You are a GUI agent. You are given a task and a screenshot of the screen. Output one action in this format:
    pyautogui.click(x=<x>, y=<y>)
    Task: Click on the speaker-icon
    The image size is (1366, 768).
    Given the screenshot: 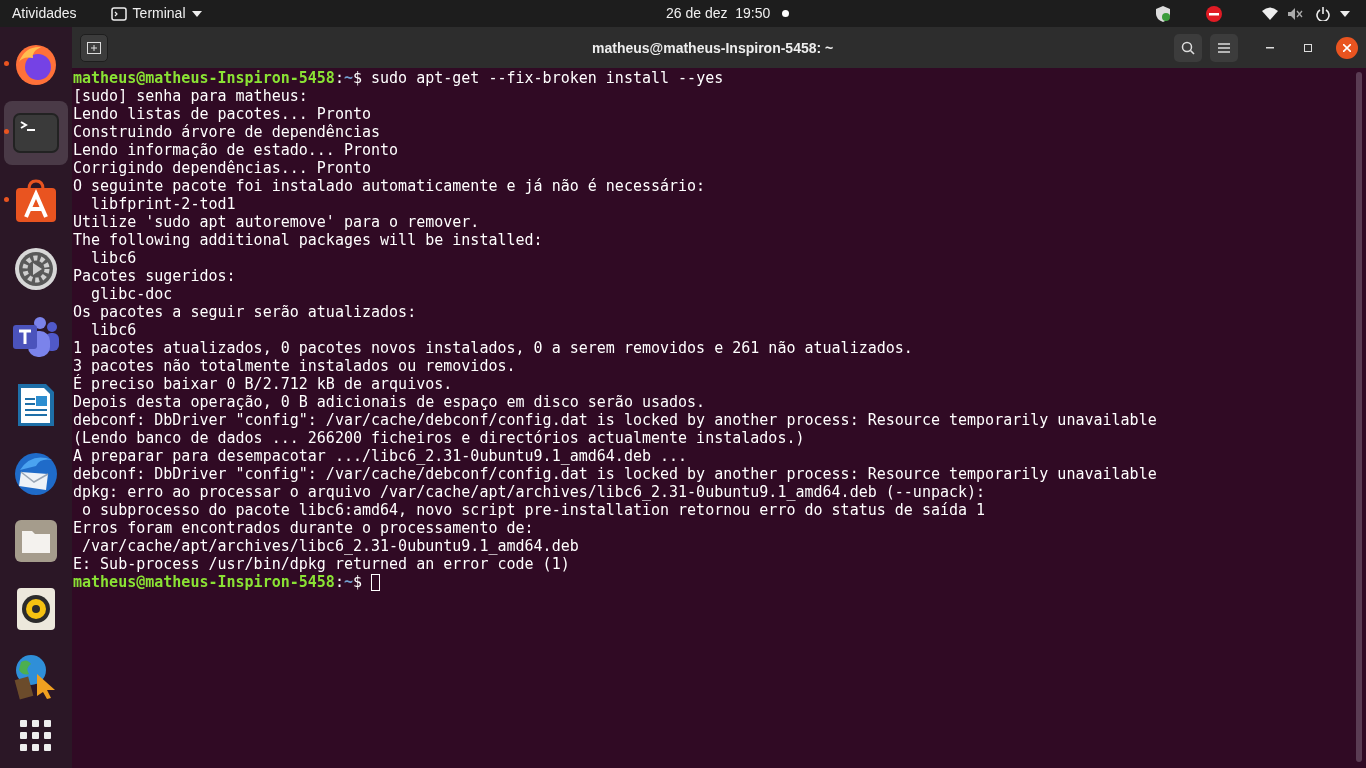 What is the action you would take?
    pyautogui.click(x=36, y=609)
    